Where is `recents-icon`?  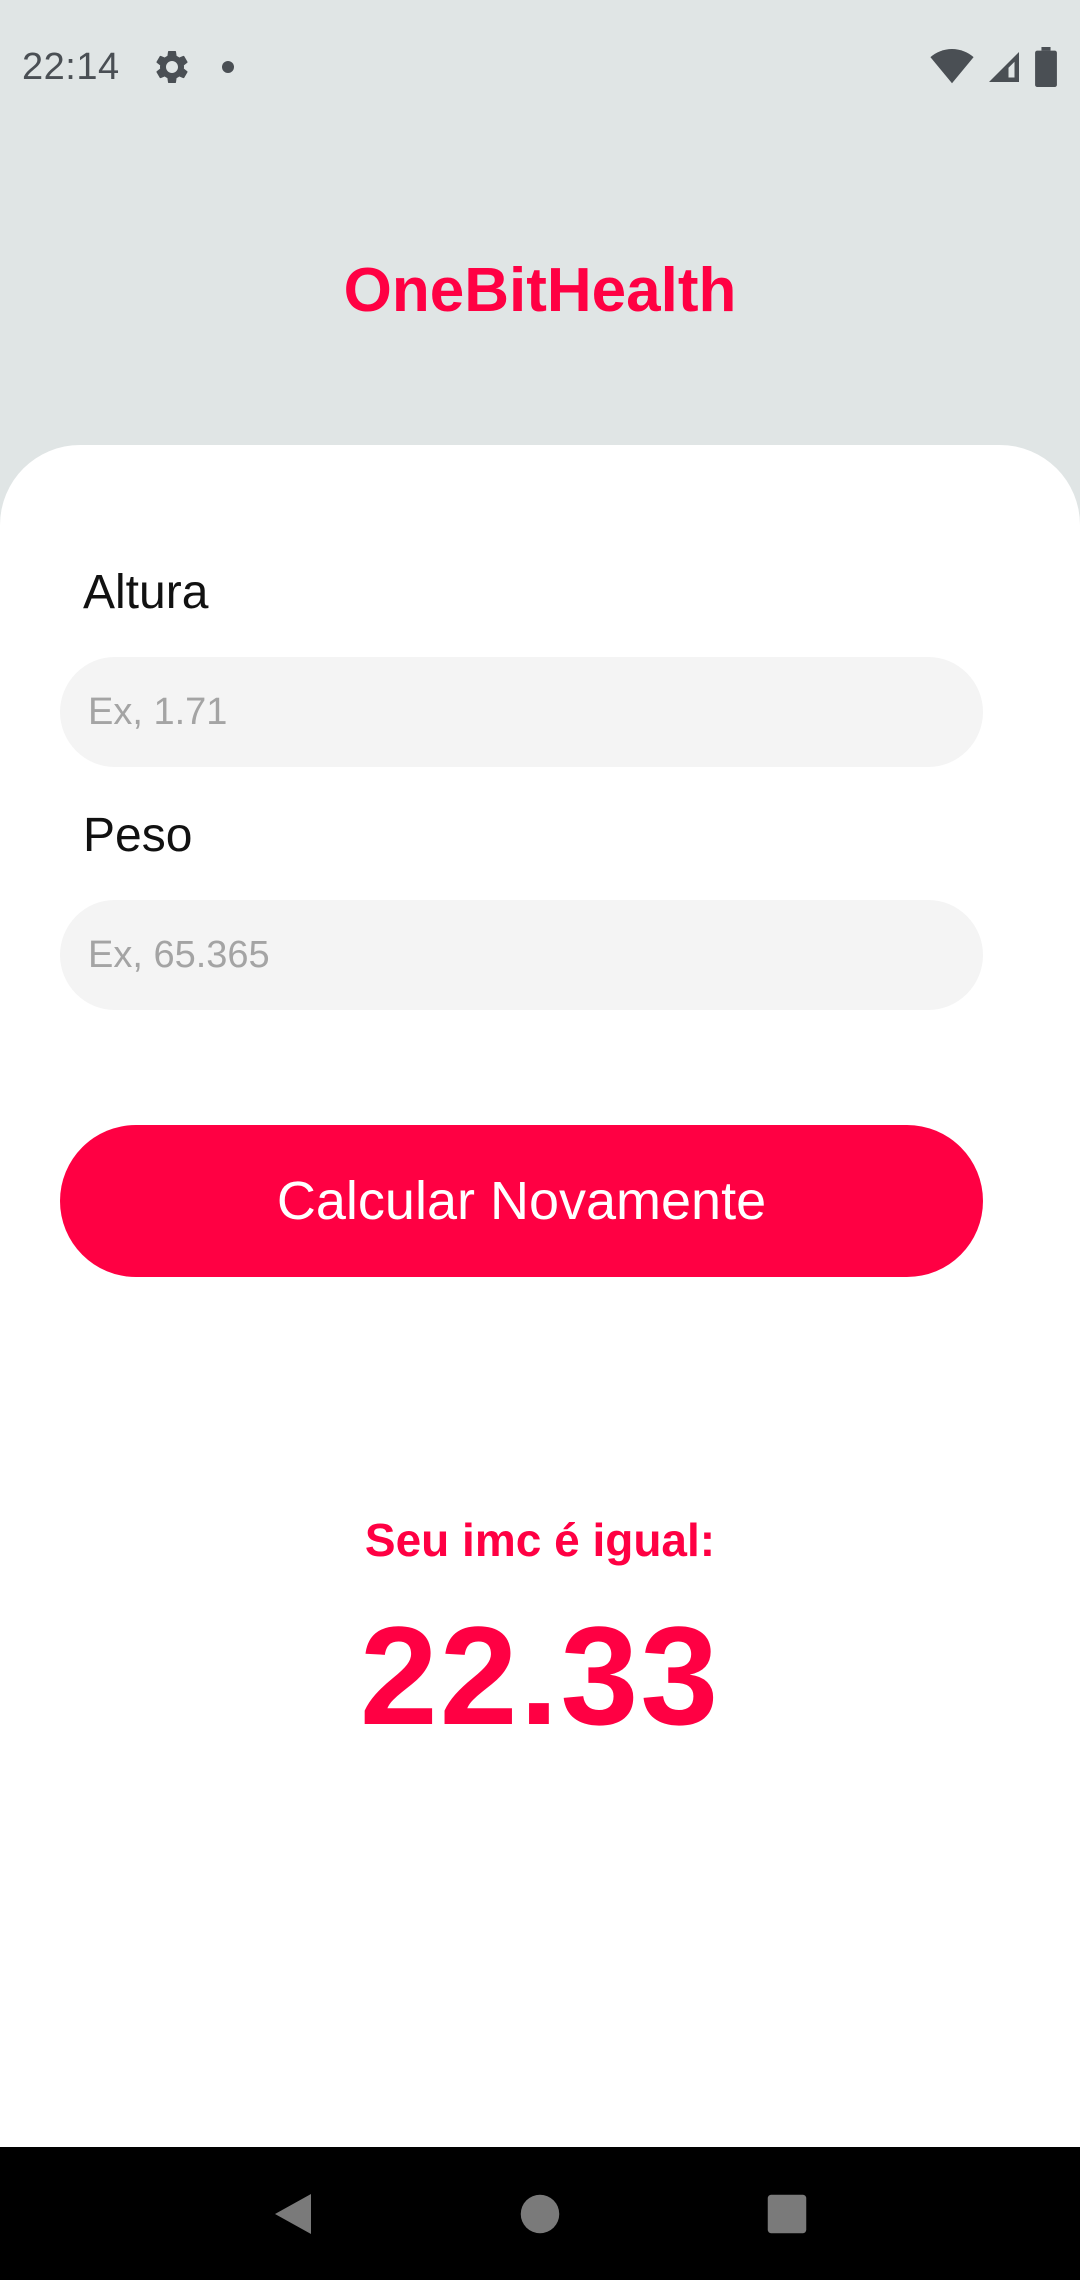 recents-icon is located at coordinates (786, 2213).